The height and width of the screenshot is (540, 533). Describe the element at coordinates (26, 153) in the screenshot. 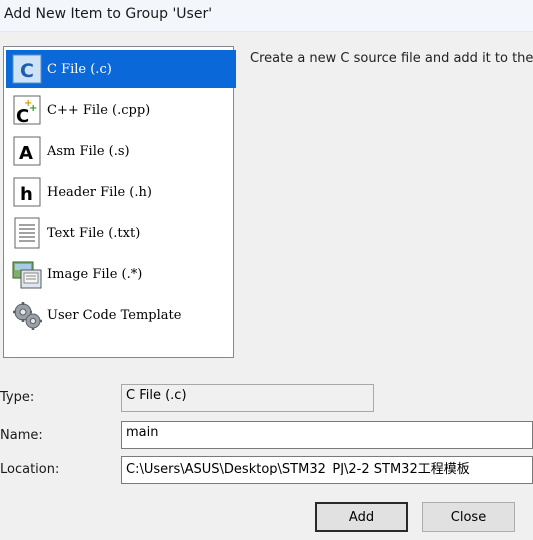

I see `svg-text: A` at that location.